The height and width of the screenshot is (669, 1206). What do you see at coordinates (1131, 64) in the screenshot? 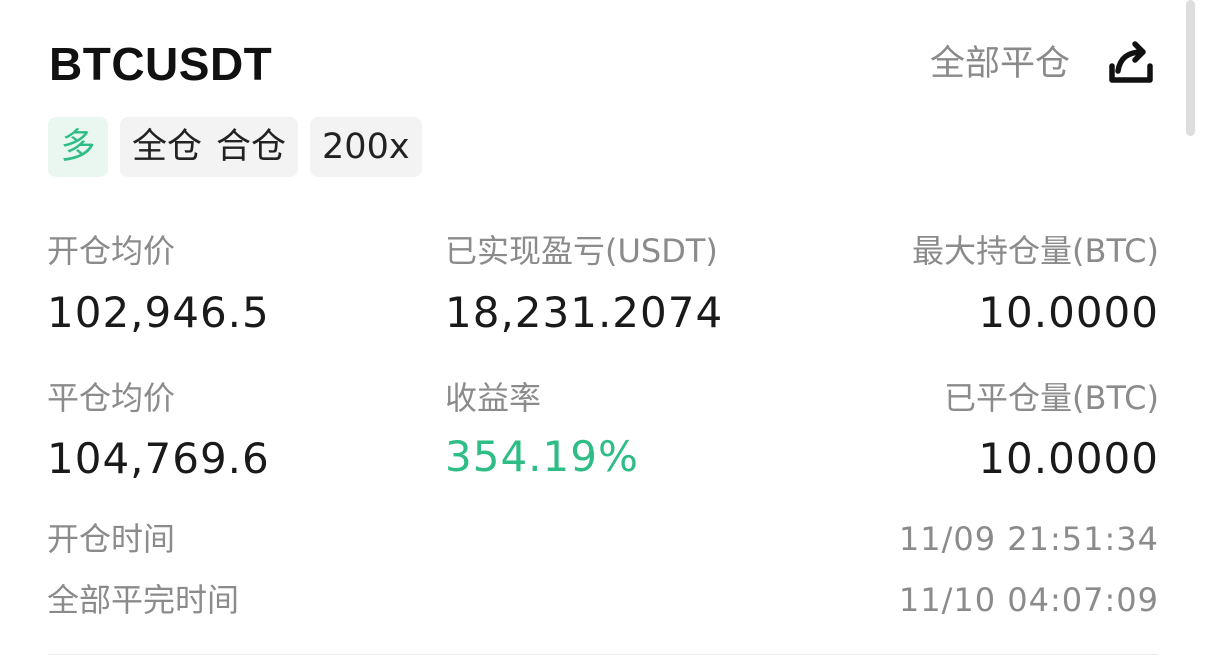
I see `share-icon` at bounding box center [1131, 64].